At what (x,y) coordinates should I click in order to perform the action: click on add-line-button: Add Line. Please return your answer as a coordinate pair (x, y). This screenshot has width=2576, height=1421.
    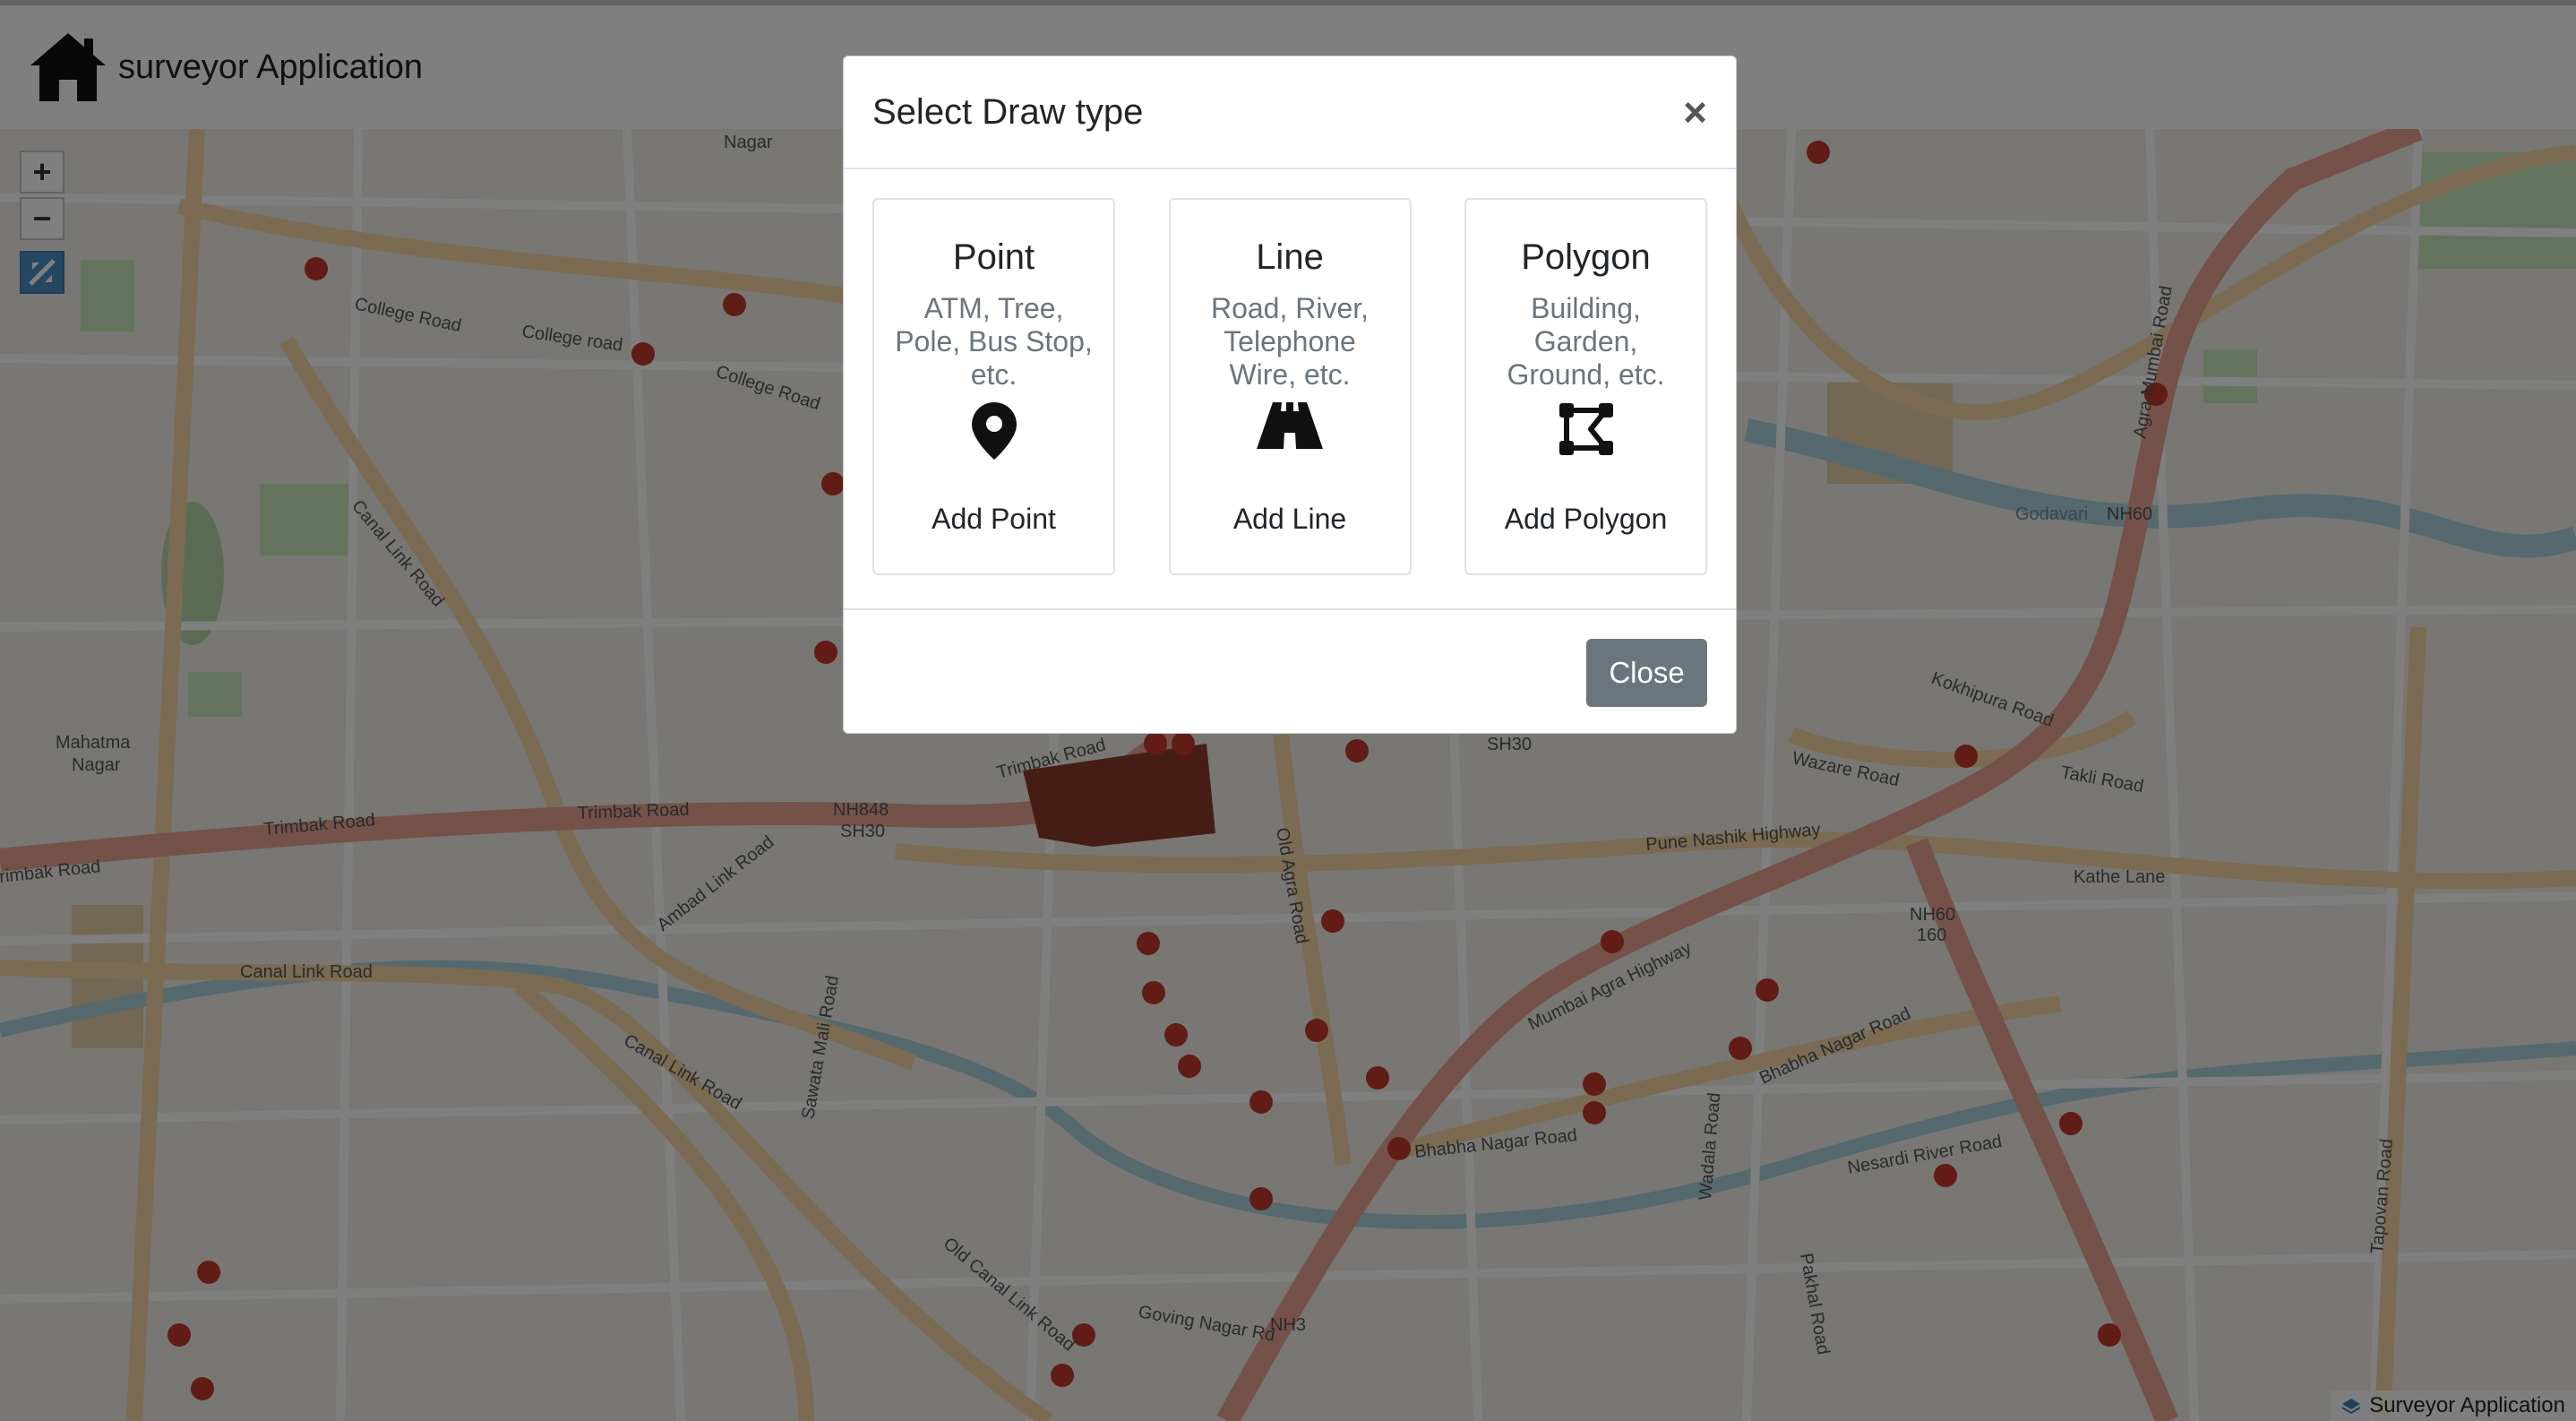
    Looking at the image, I should click on (1290, 519).